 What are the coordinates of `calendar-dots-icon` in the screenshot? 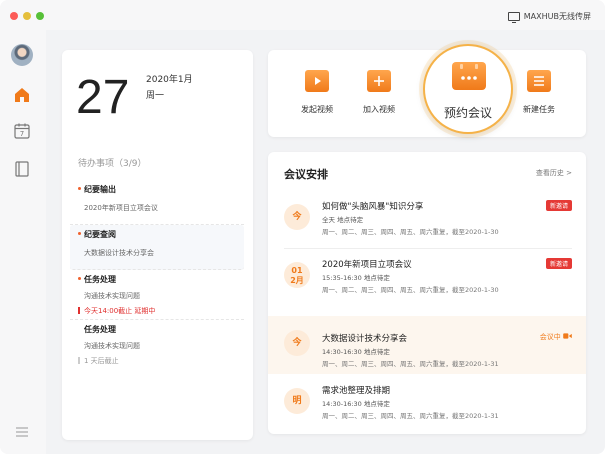 It's located at (469, 76).